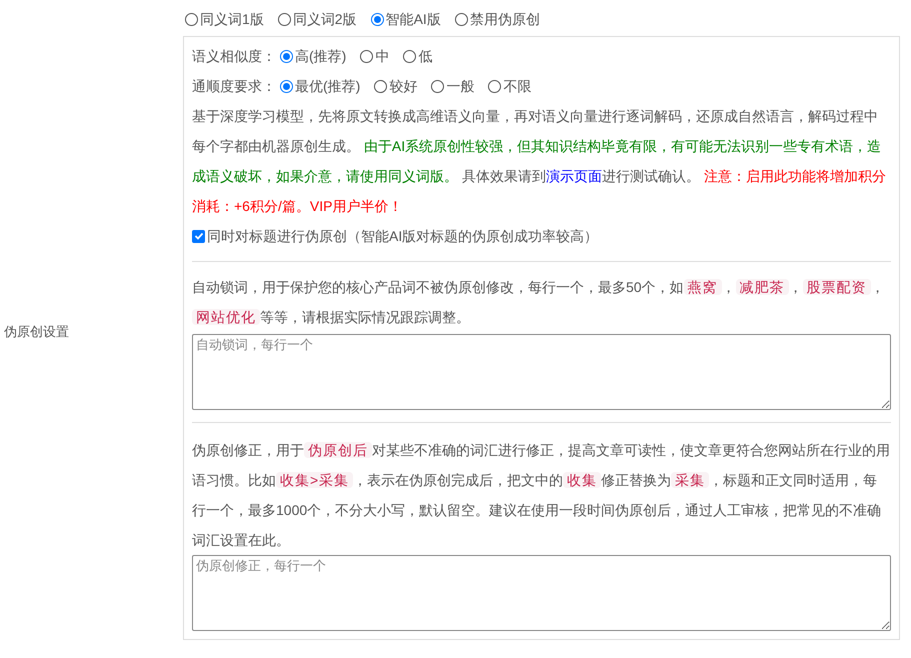 The image size is (911, 658). Describe the element at coordinates (413, 19) in the screenshot. I see `radio-label: 智能AI版` at that location.